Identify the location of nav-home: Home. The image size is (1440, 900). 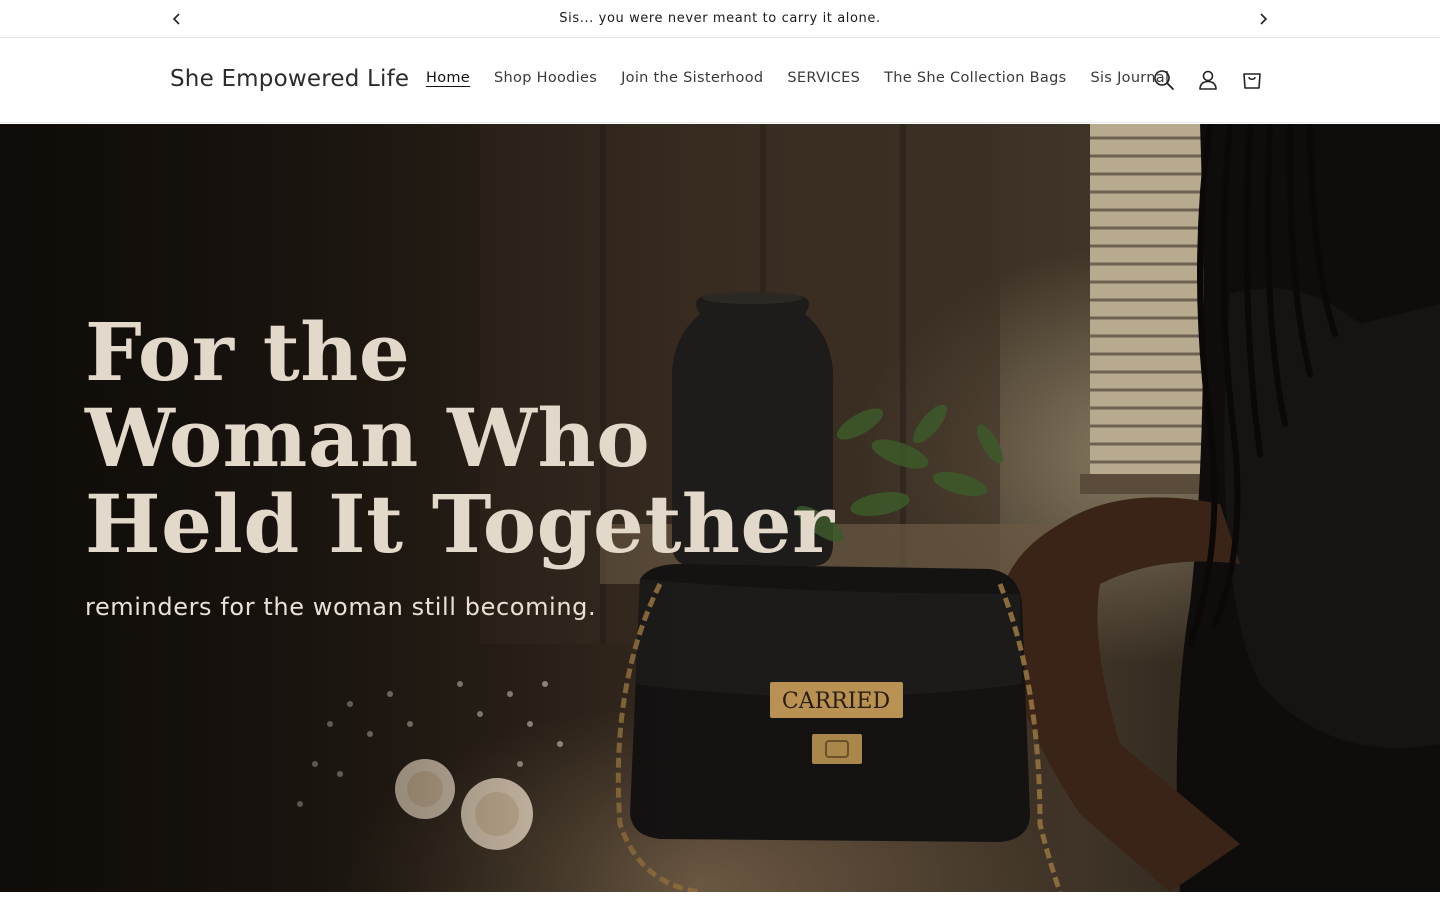
(448, 78).